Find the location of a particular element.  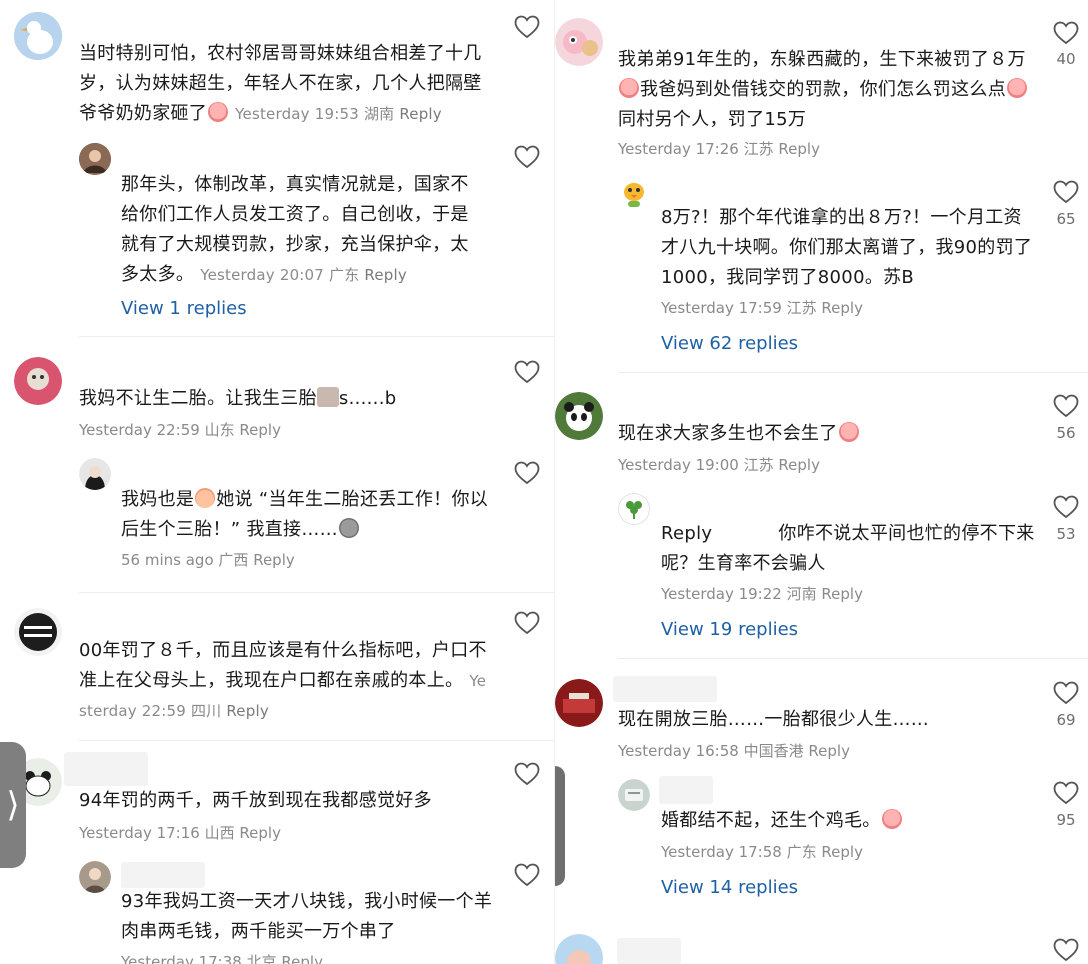

like-count: 40 is located at coordinates (1066, 59).